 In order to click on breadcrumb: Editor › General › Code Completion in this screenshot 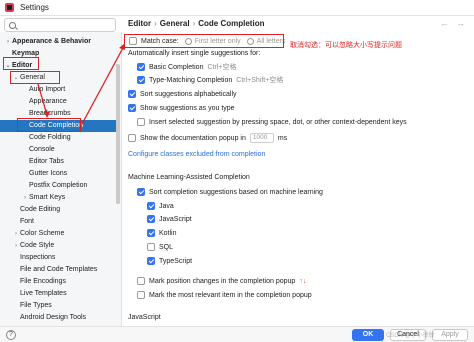, I will do `click(196, 23)`.